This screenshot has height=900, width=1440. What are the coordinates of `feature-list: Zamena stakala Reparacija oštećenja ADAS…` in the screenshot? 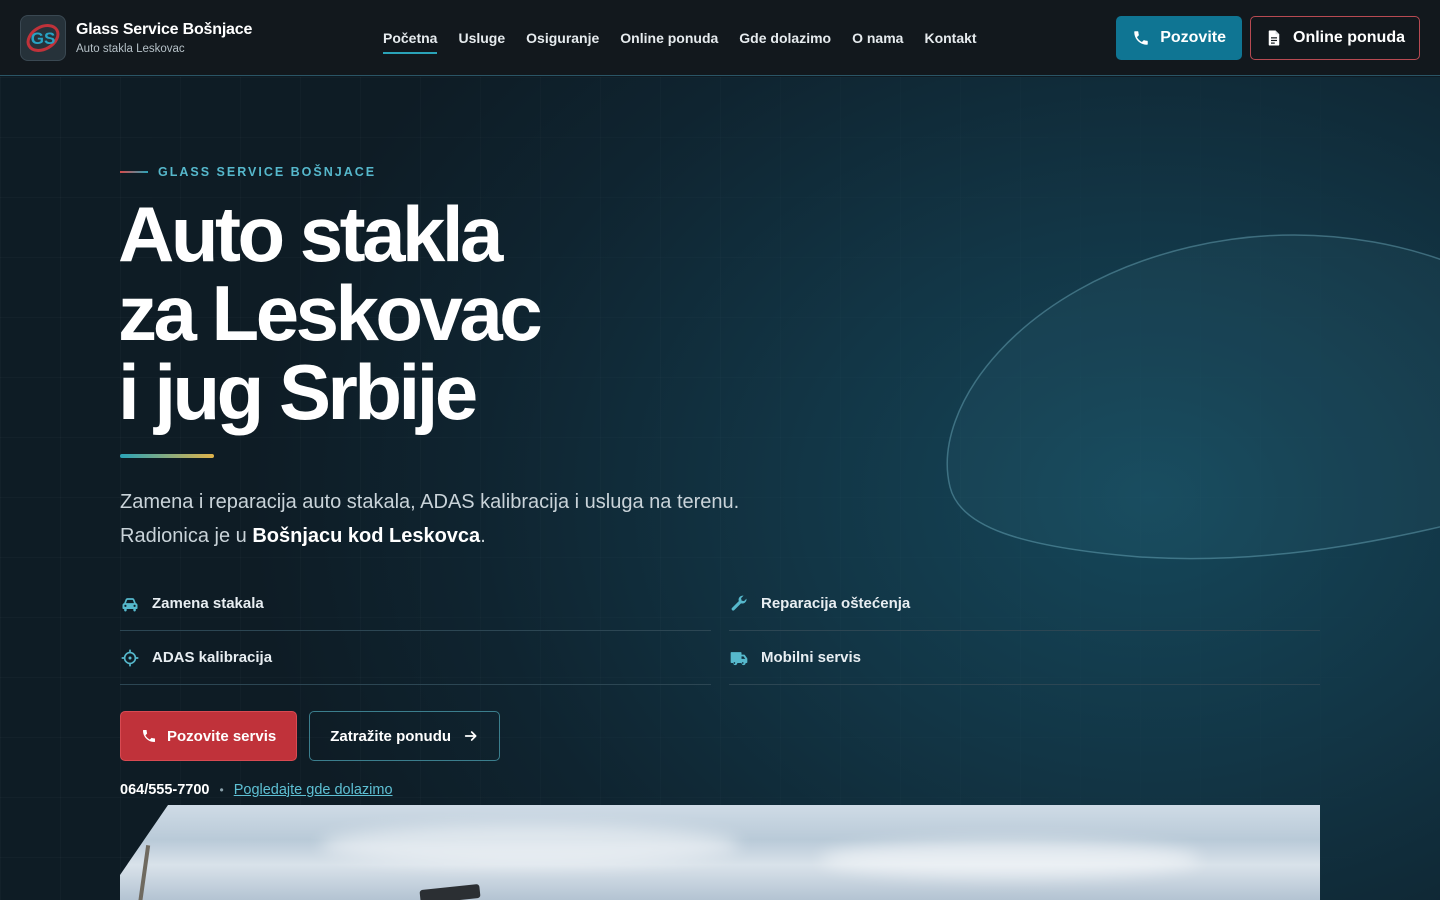 It's located at (720, 631).